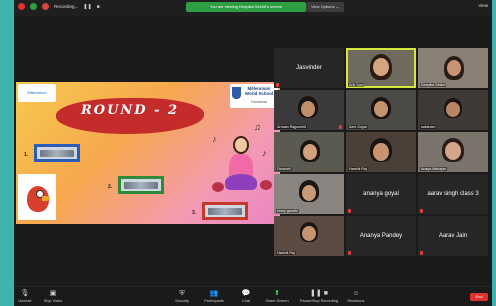  Describe the element at coordinates (46, 198) in the screenshot. I see `bird-beak` at that location.